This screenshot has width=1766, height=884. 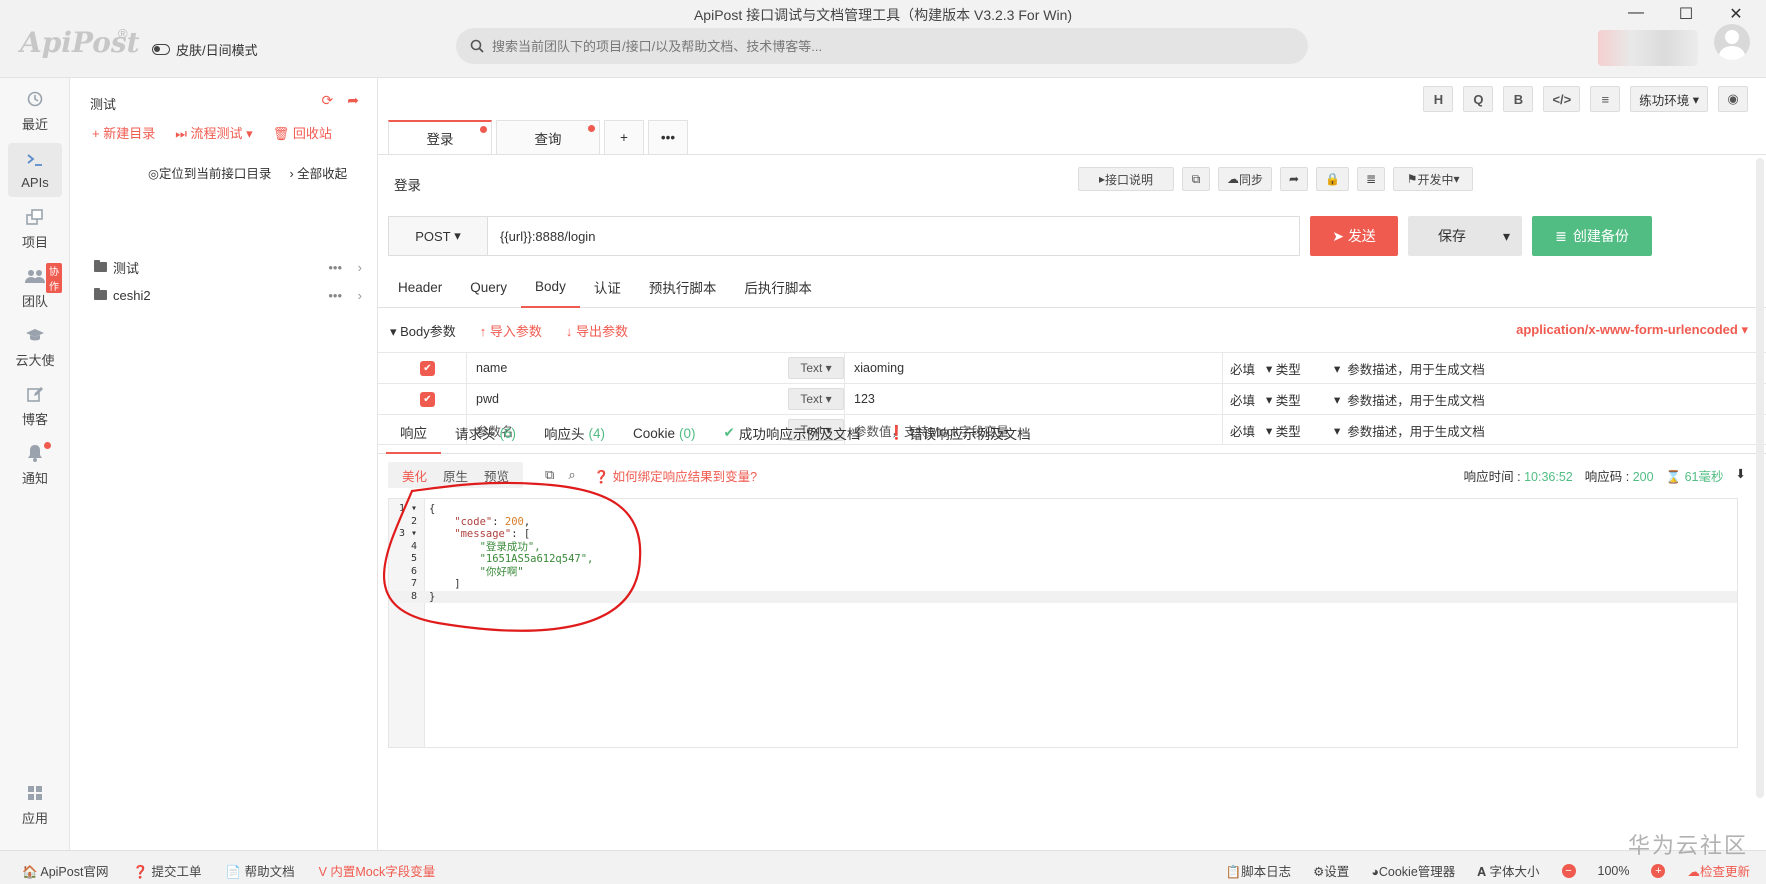 What do you see at coordinates (1294, 179) in the screenshot?
I see `share-button: ➦` at bounding box center [1294, 179].